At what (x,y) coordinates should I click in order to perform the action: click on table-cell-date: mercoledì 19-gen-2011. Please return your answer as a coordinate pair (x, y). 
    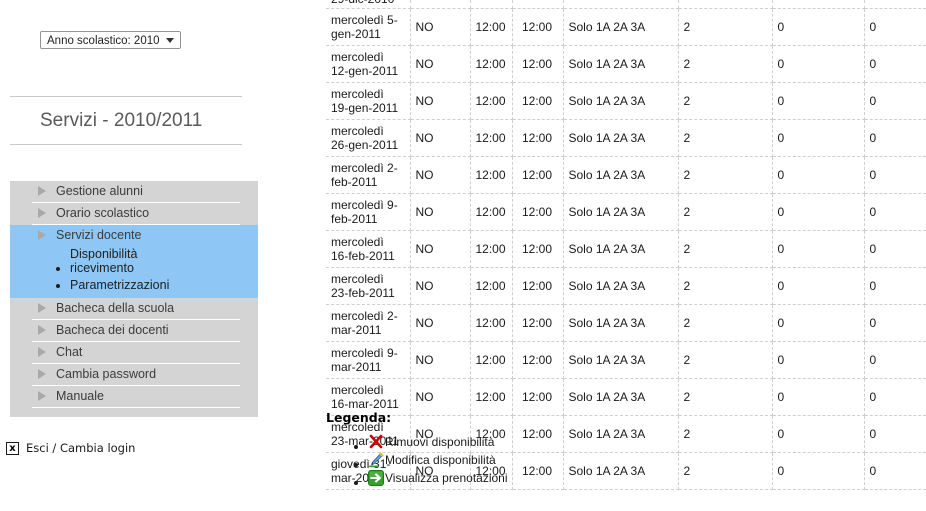
    Looking at the image, I should click on (368, 101).